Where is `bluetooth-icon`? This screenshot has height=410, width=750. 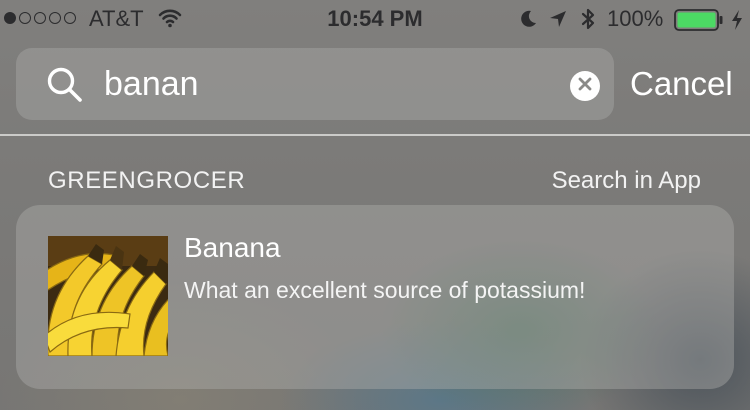
bluetooth-icon is located at coordinates (588, 22).